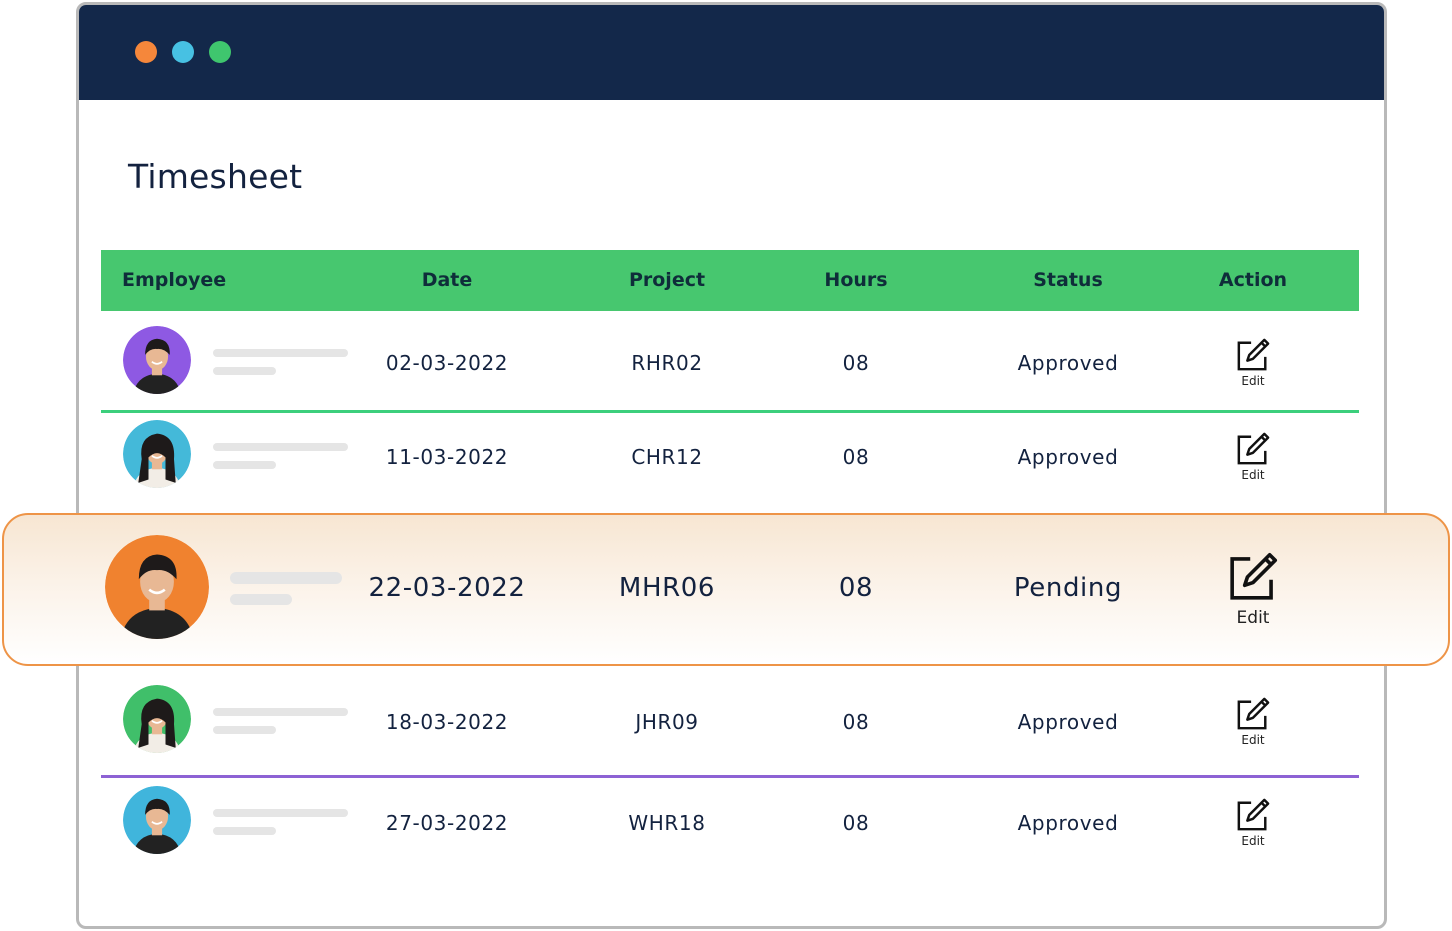 Image resolution: width=1452 pixels, height=931 pixels. Describe the element at coordinates (447, 457) in the screenshot. I see `date-cell: 11-03-2022` at that location.